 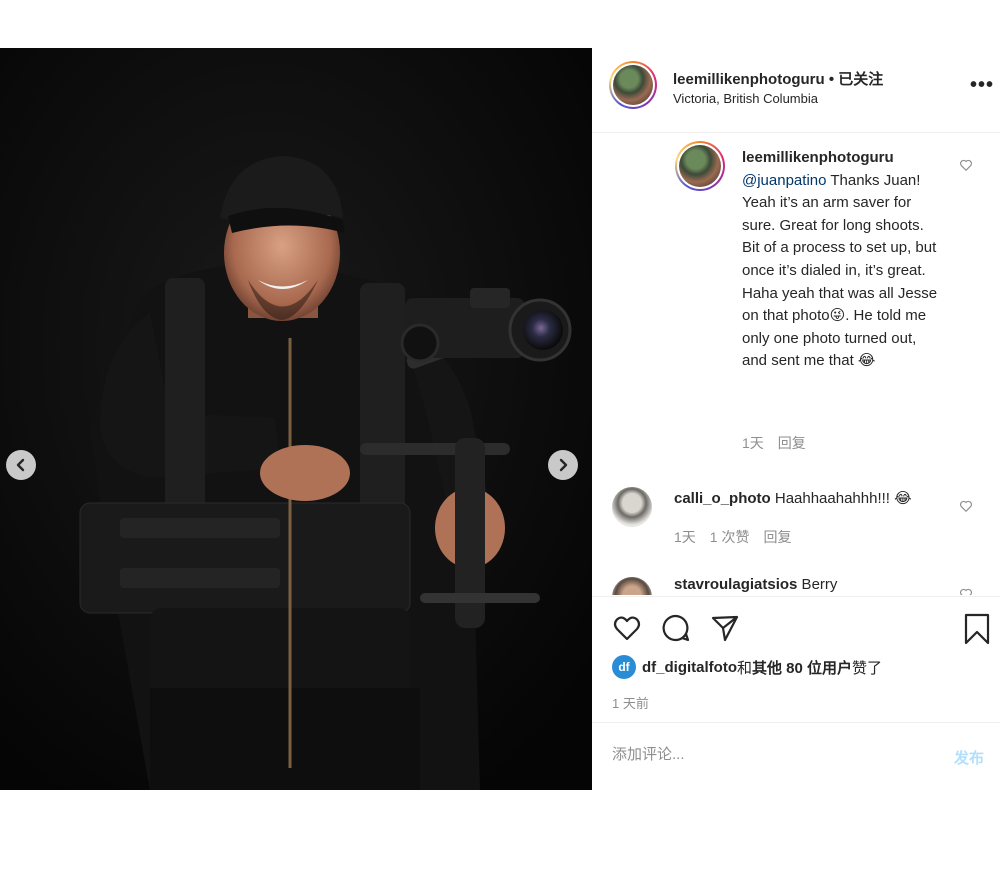 I want to click on chevron-left-icon, so click(x=20, y=465).